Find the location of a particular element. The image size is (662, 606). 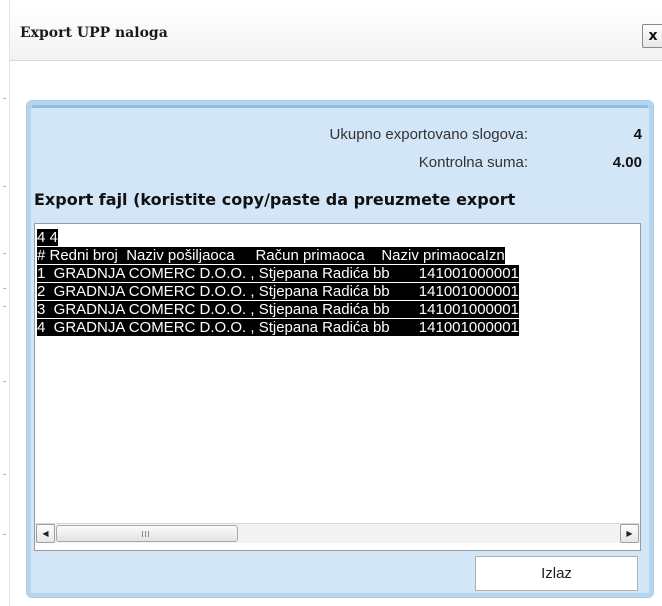

panel-top-border is located at coordinates (340, 106).